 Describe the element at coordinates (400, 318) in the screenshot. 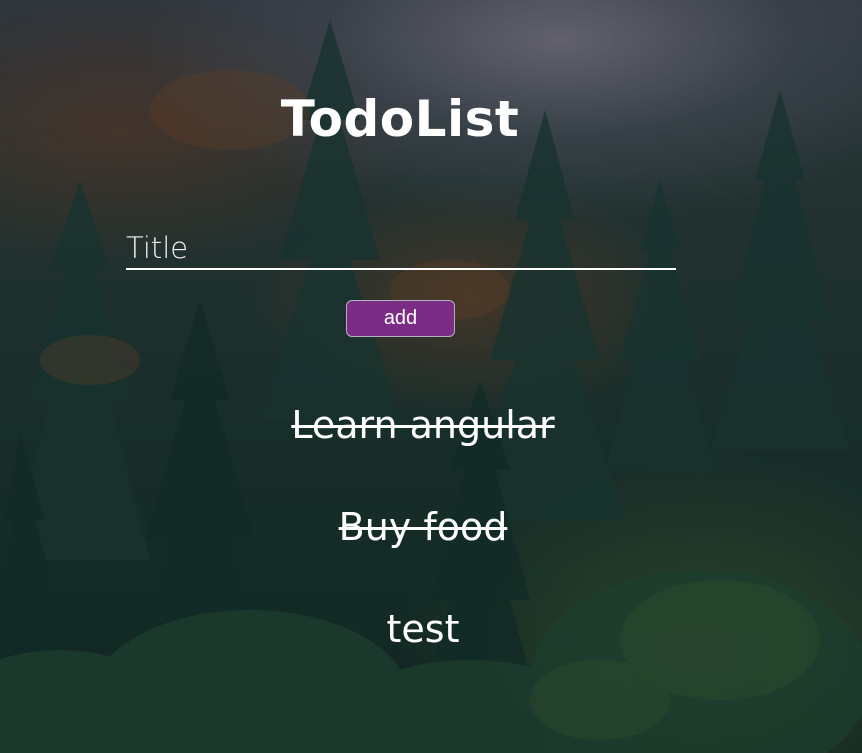

I see `add-button: add` at that location.